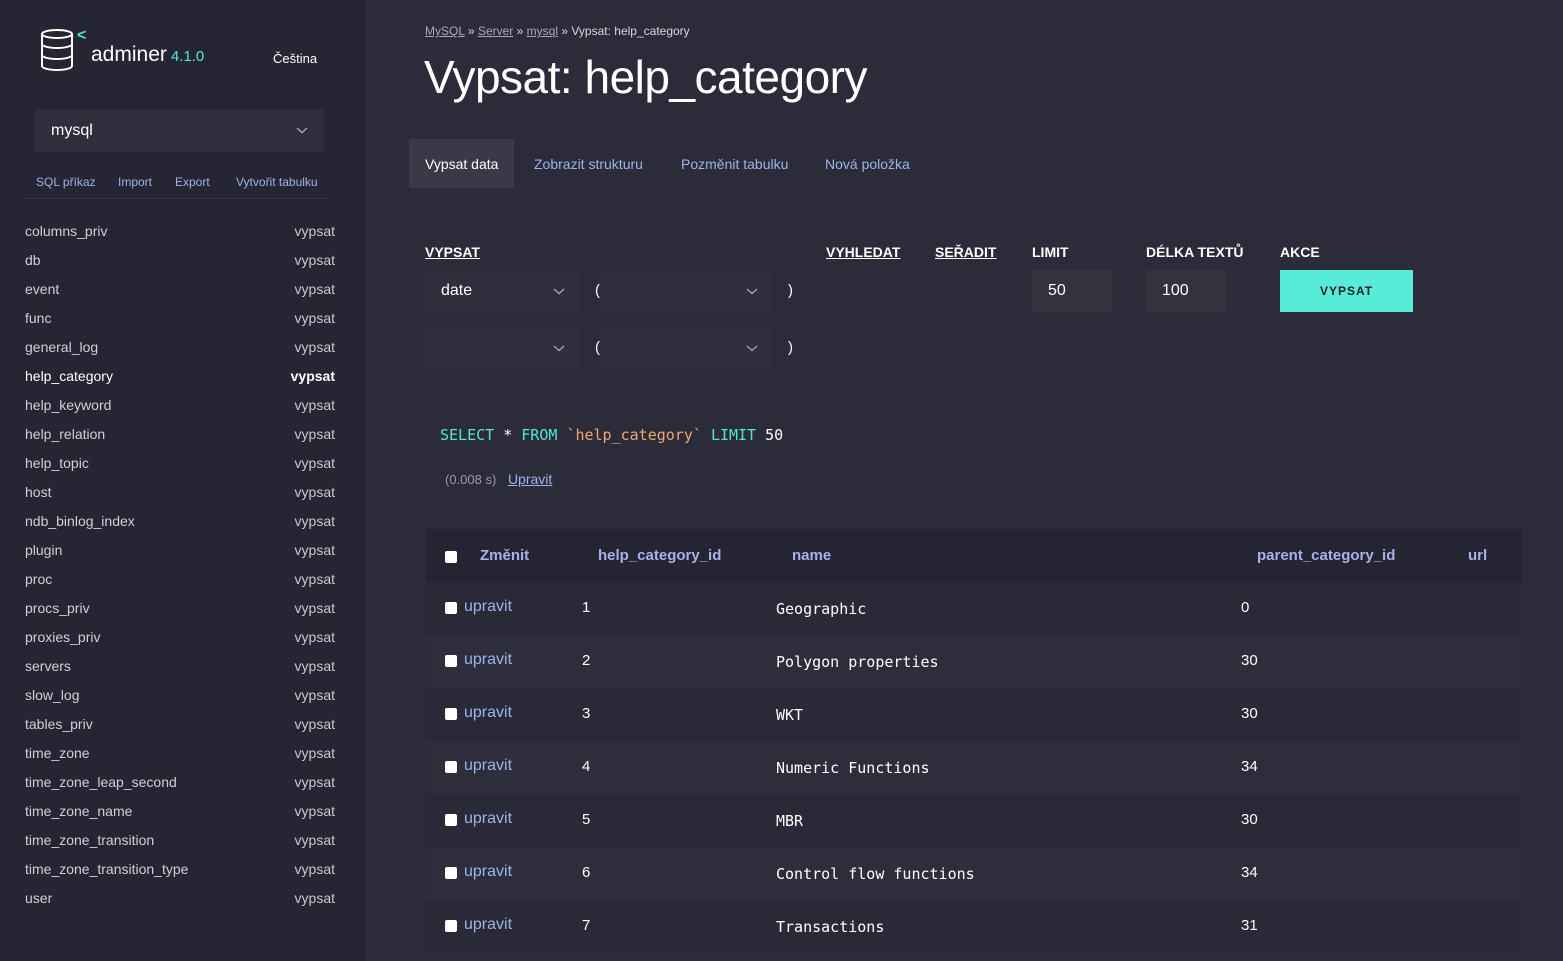 Image resolution: width=1563 pixels, height=961 pixels. I want to click on column-header-url: url, so click(1477, 555).